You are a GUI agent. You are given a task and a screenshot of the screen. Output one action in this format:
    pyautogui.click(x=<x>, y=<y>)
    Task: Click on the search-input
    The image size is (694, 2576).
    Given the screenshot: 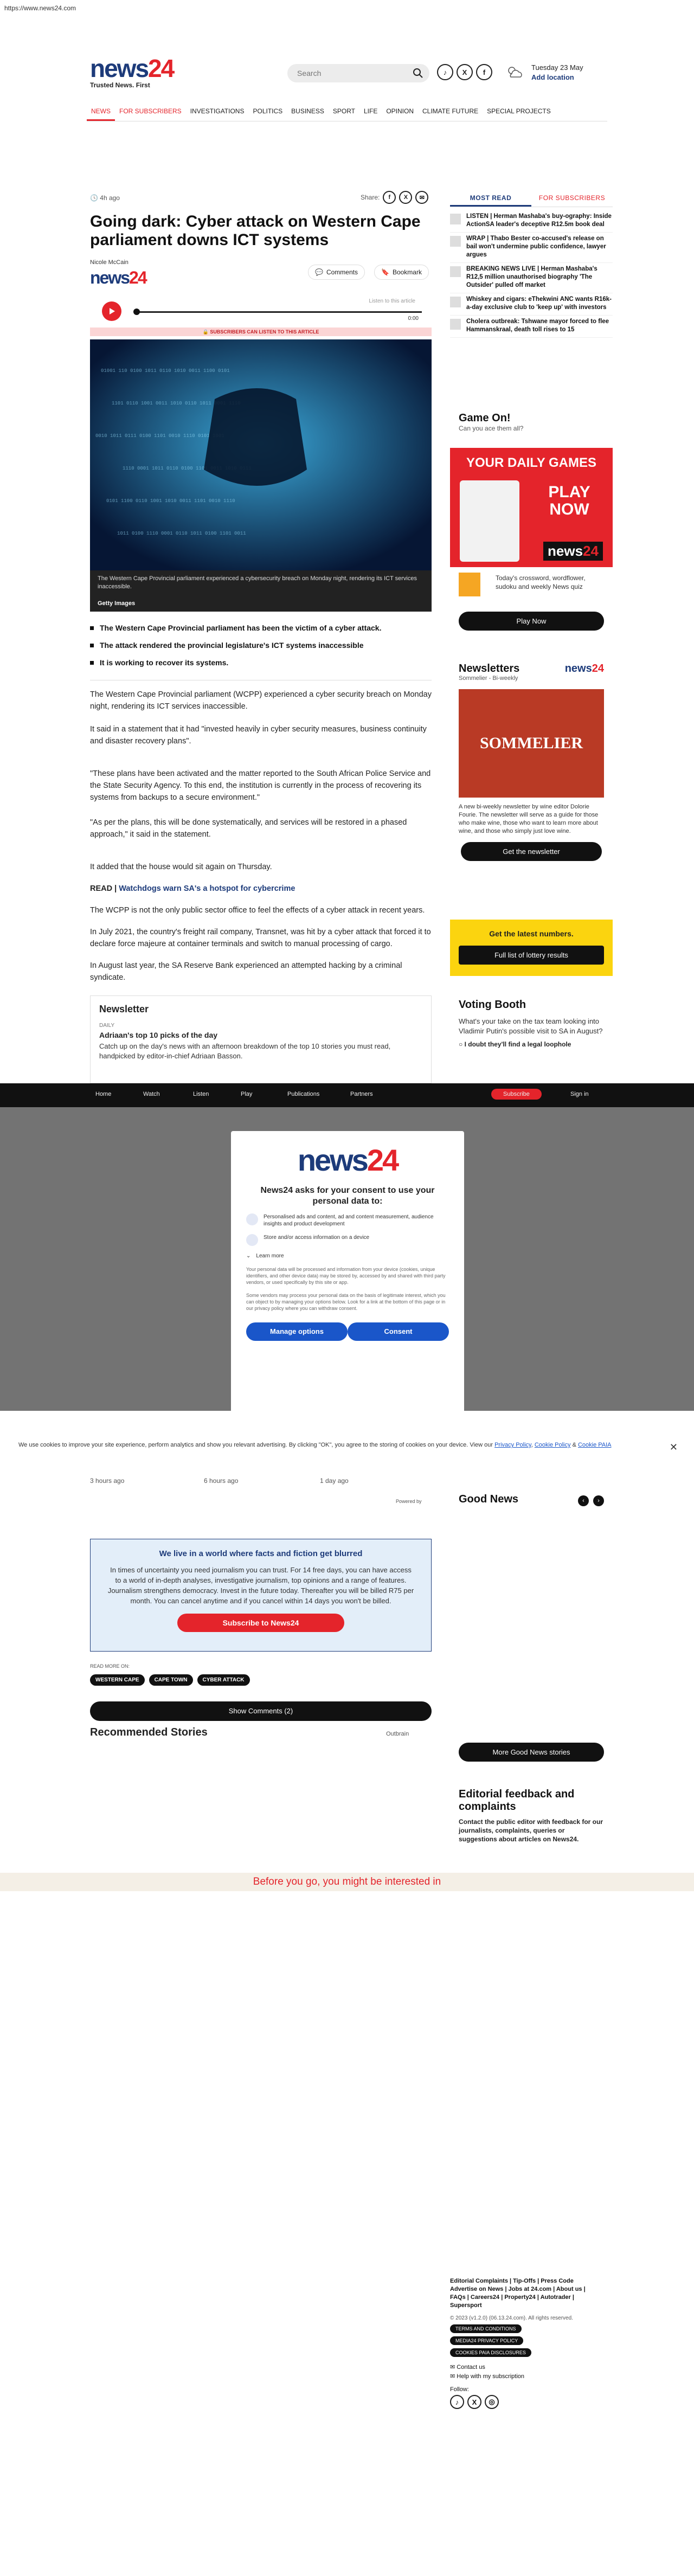 What is the action you would take?
    pyautogui.click(x=358, y=73)
    